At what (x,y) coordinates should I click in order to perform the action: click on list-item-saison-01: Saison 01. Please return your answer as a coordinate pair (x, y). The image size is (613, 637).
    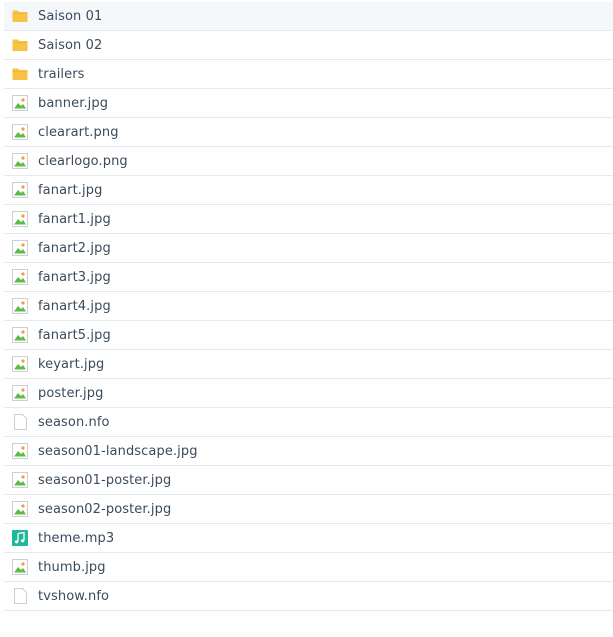
    Looking at the image, I should click on (308, 16).